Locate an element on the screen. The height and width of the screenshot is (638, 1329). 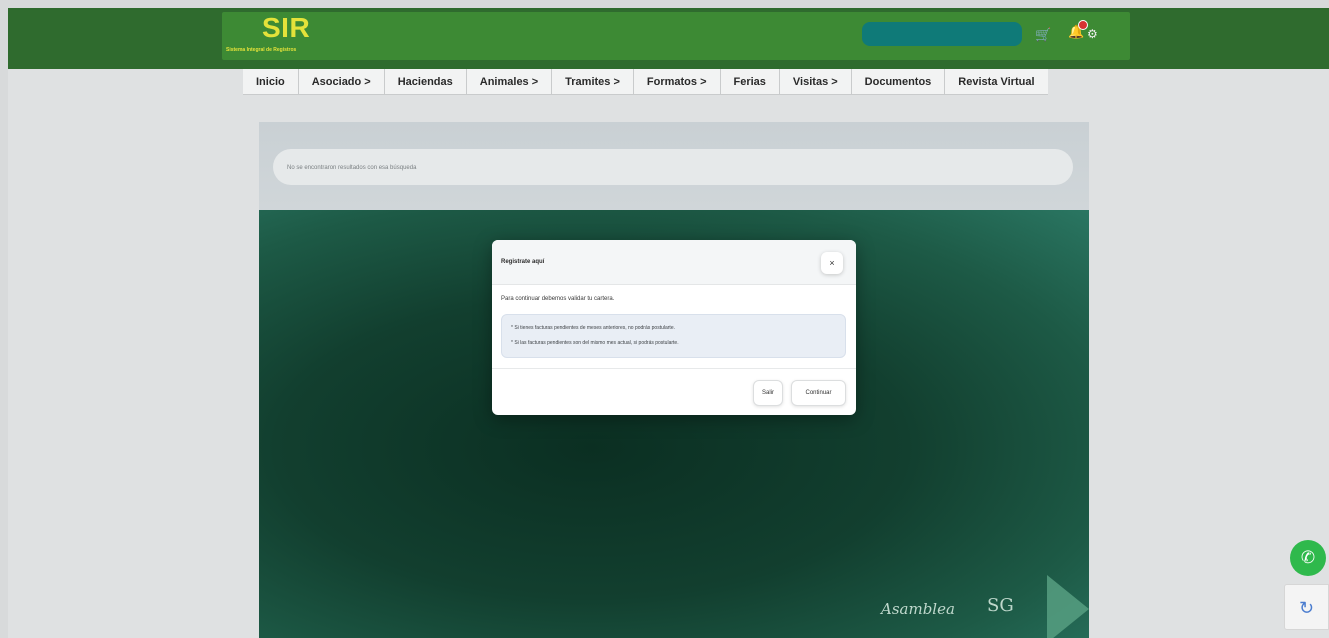
nav-item-documentos: Documentos is located at coordinates (899, 82).